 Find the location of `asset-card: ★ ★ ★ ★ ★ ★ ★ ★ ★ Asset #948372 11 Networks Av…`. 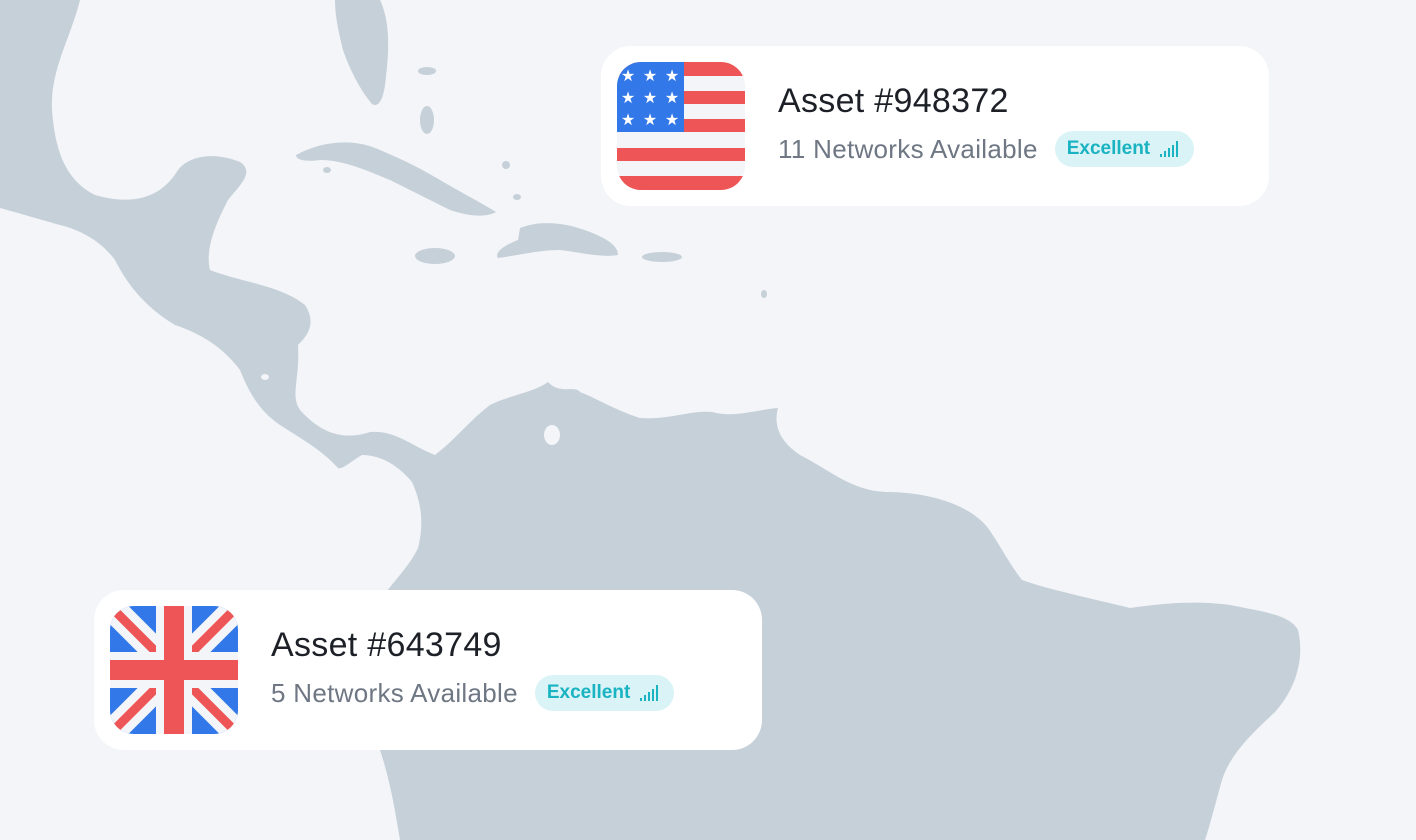

asset-card: ★ ★ ★ ★ ★ ★ ★ ★ ★ Asset #948372 11 Networks Av… is located at coordinates (935, 126).